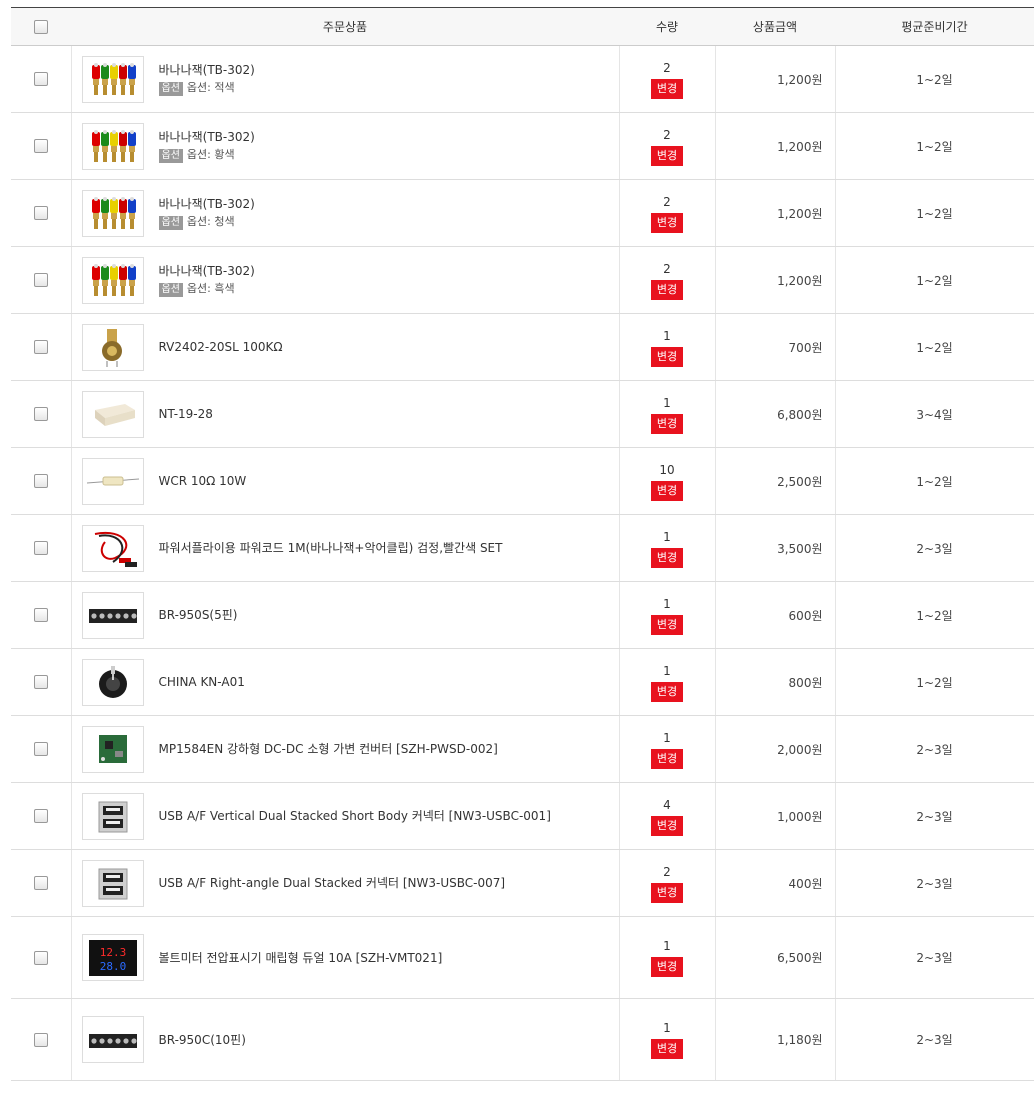  I want to click on product-cell: RV2402-20SL 100KΩ, so click(345, 347).